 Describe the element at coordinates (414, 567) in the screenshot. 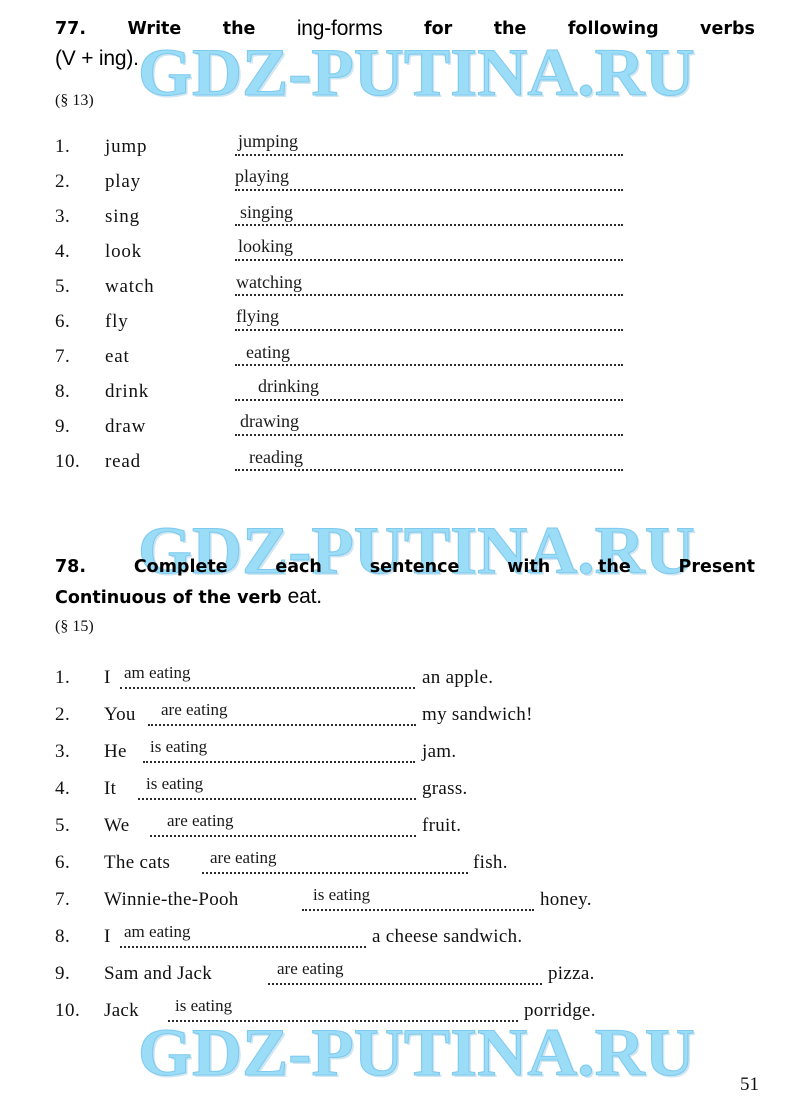

I see `heading-word: sentence` at that location.